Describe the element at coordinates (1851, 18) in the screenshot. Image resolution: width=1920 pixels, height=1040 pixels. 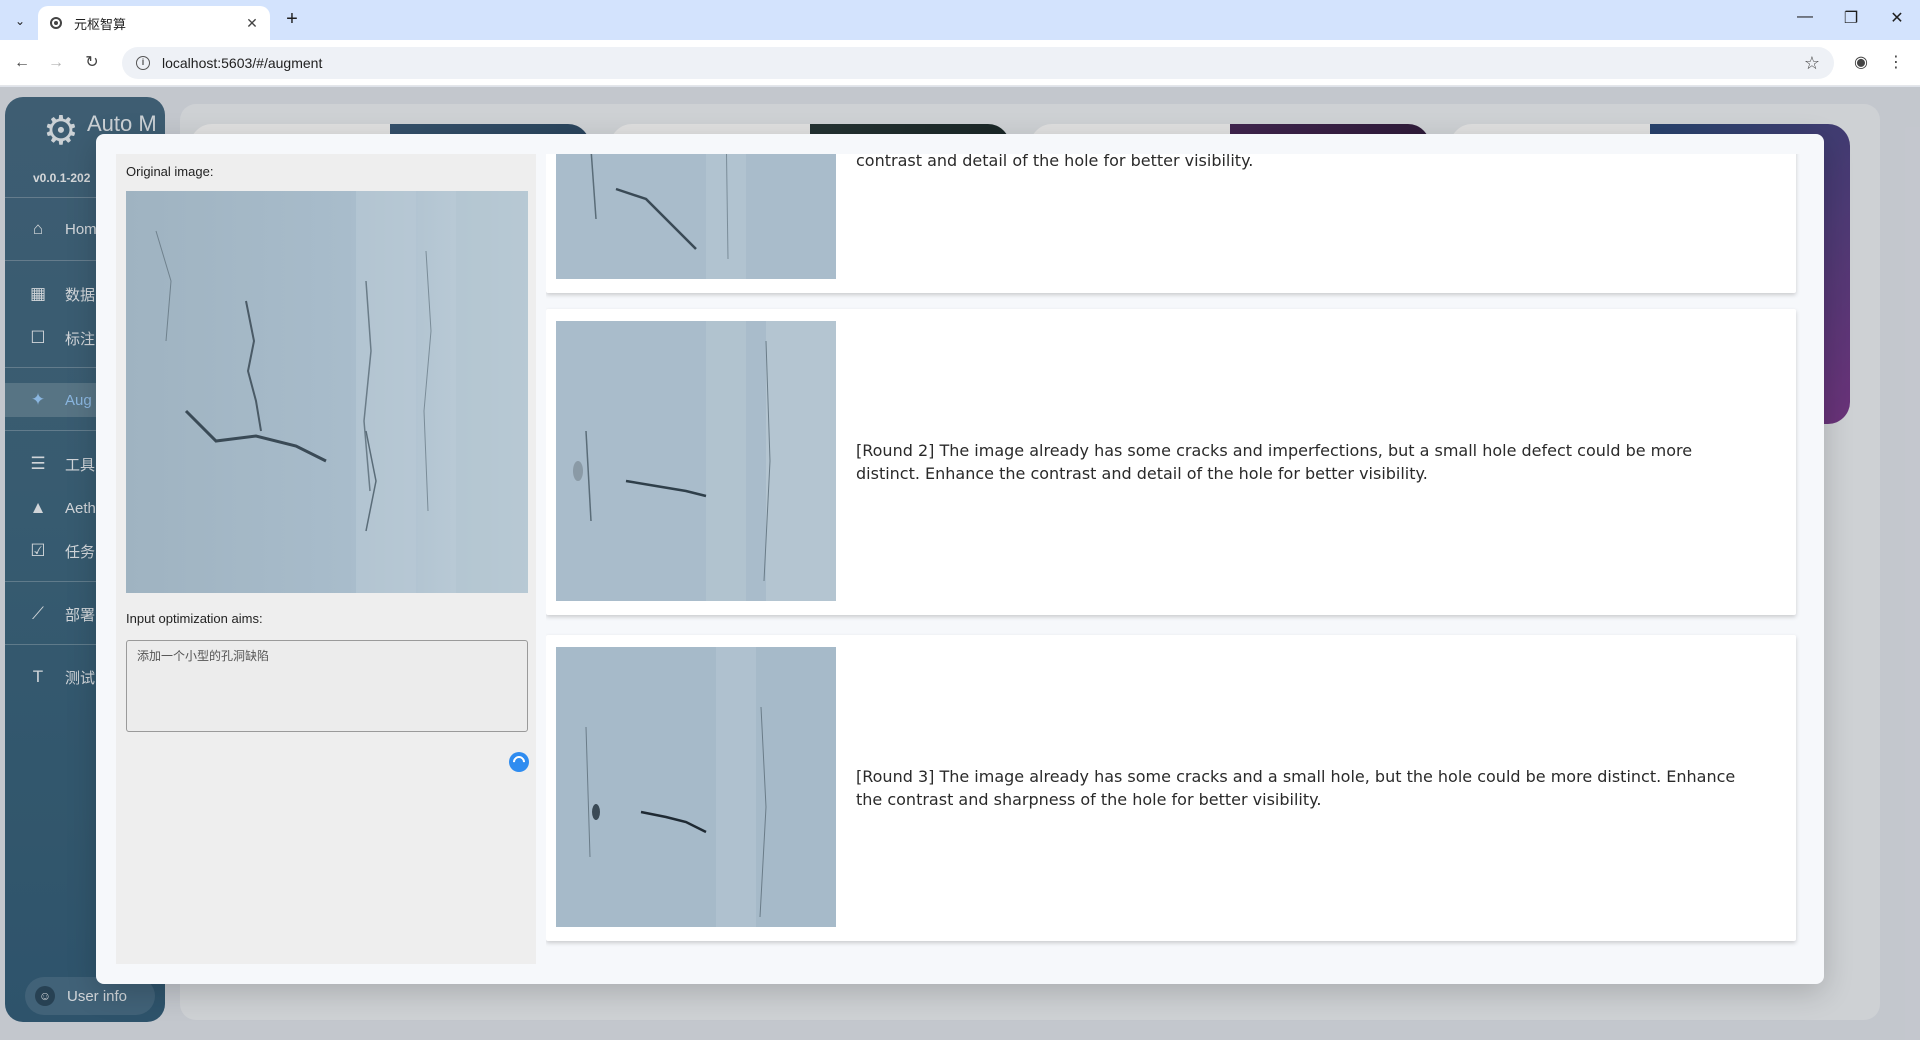
I see `restore-icon: ❐` at that location.